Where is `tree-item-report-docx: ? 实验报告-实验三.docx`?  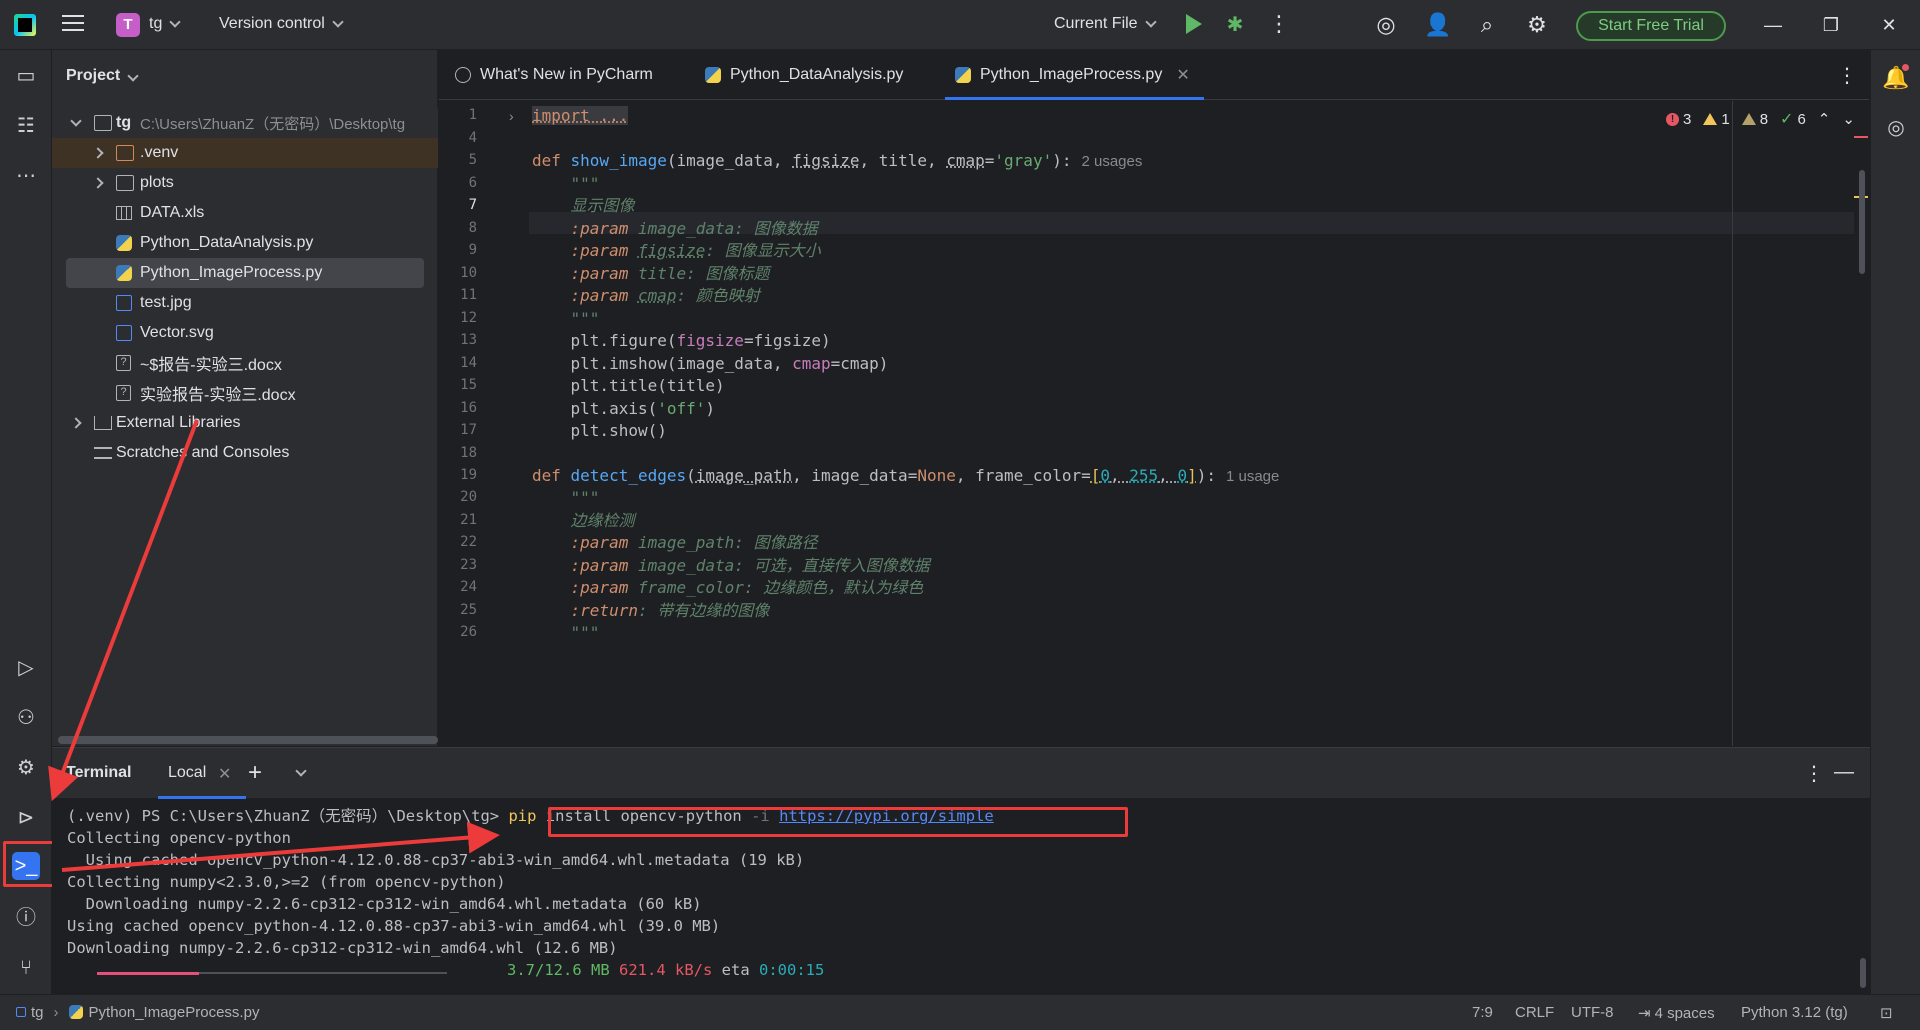 tree-item-report-docx: ? 实验报告-实验三.docx is located at coordinates (245, 393).